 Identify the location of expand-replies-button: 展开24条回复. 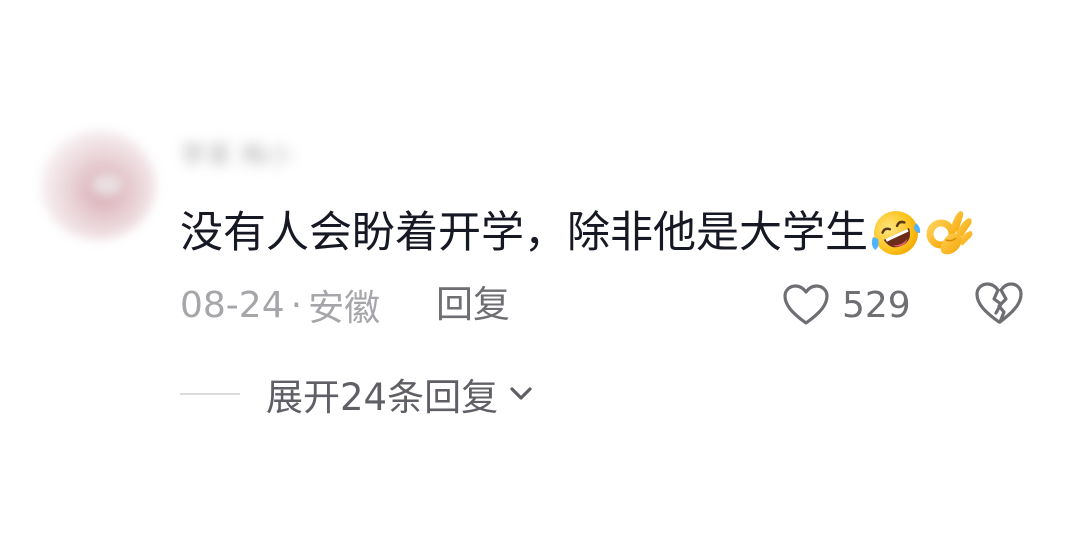
(358, 394).